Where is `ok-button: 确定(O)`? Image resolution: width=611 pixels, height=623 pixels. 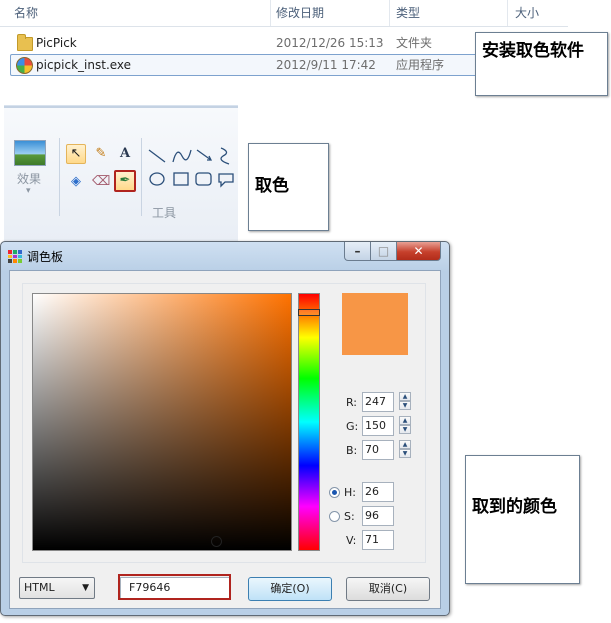
ok-button: 确定(O) is located at coordinates (290, 589).